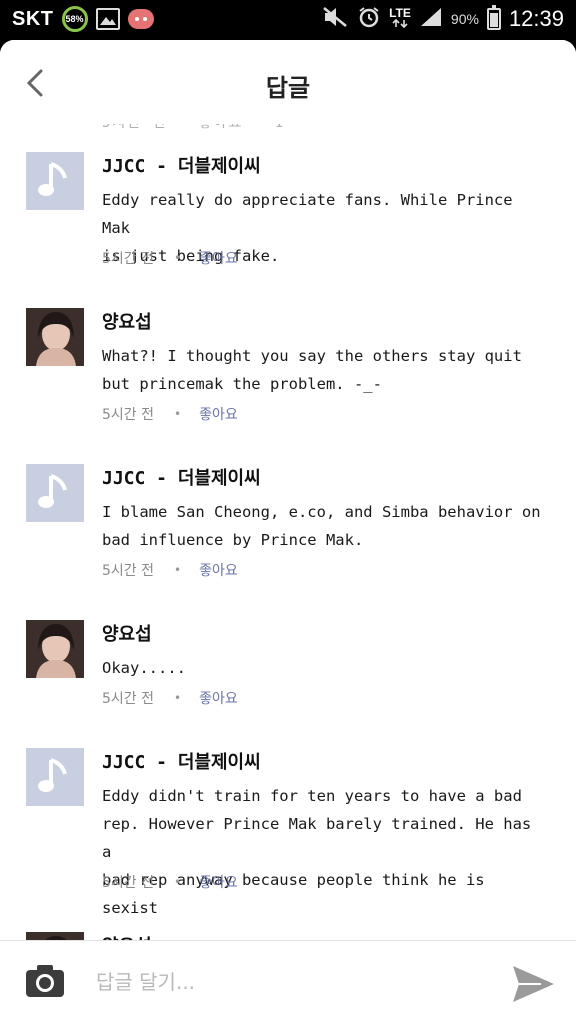 This screenshot has height=1024, width=576. I want to click on camera-icon, so click(45, 981).